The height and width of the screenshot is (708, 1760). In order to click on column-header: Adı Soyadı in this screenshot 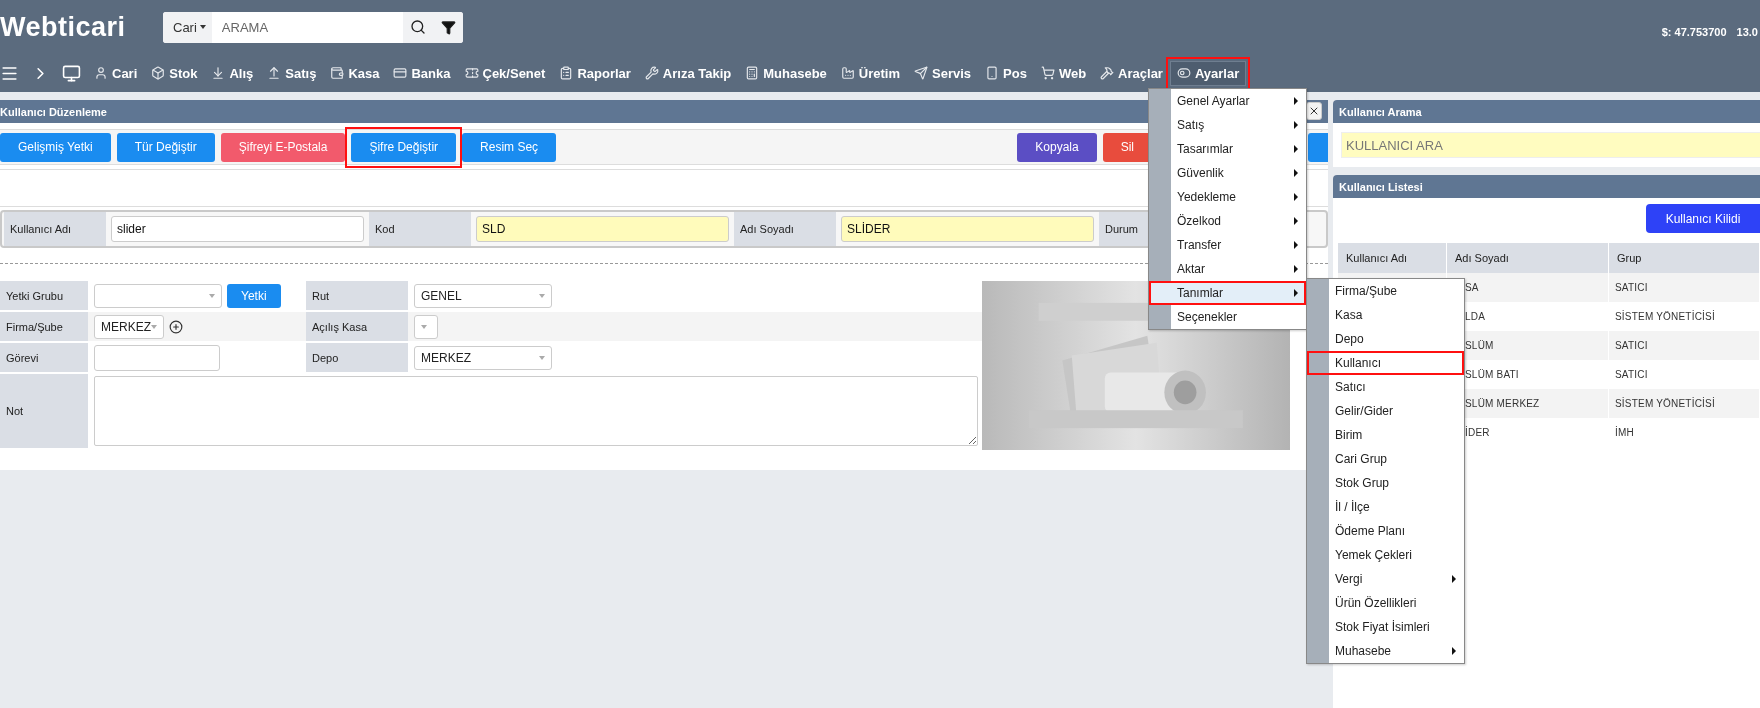, I will do `click(1528, 258)`.